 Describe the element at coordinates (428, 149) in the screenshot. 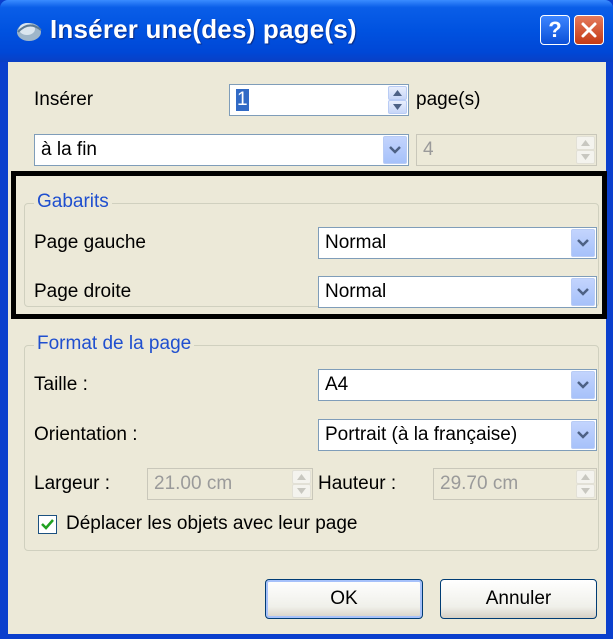

I see `insert-page-number-value: 4` at that location.